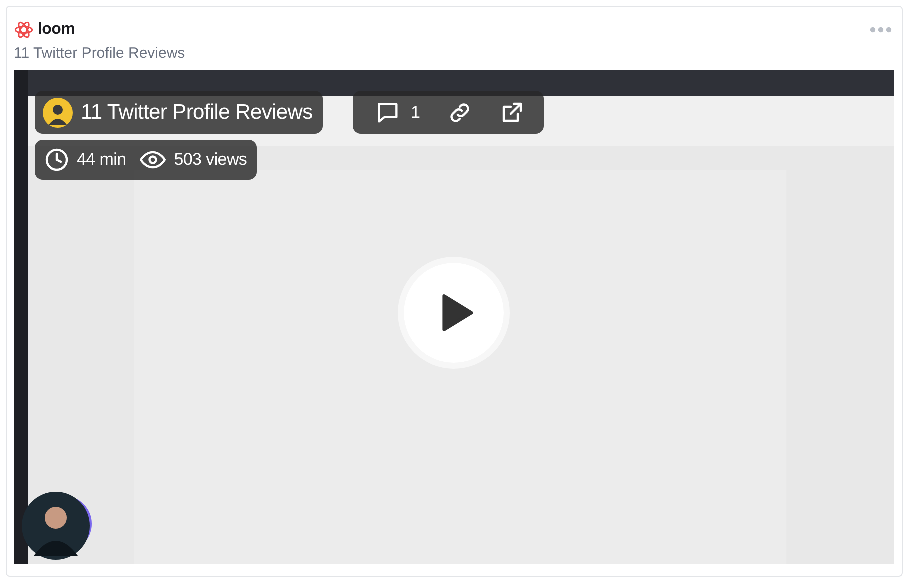 The width and height of the screenshot is (913, 584). I want to click on avatar-icon, so click(58, 113).